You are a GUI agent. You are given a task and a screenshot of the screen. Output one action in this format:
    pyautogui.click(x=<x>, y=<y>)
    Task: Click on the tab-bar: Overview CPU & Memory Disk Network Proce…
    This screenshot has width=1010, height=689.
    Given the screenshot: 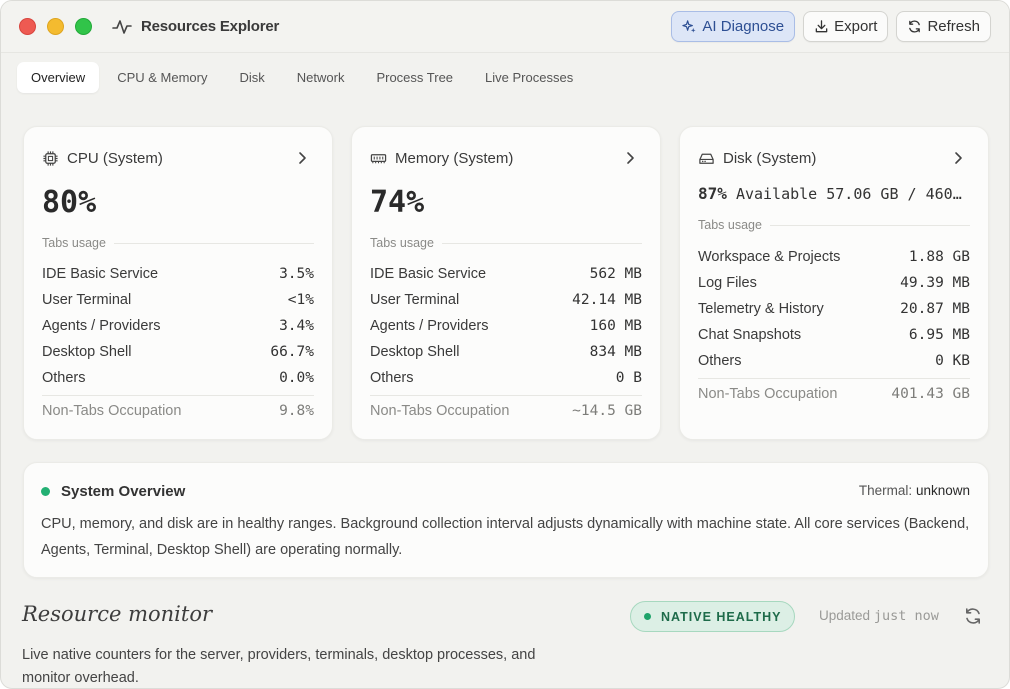 What is the action you would take?
    pyautogui.click(x=302, y=77)
    